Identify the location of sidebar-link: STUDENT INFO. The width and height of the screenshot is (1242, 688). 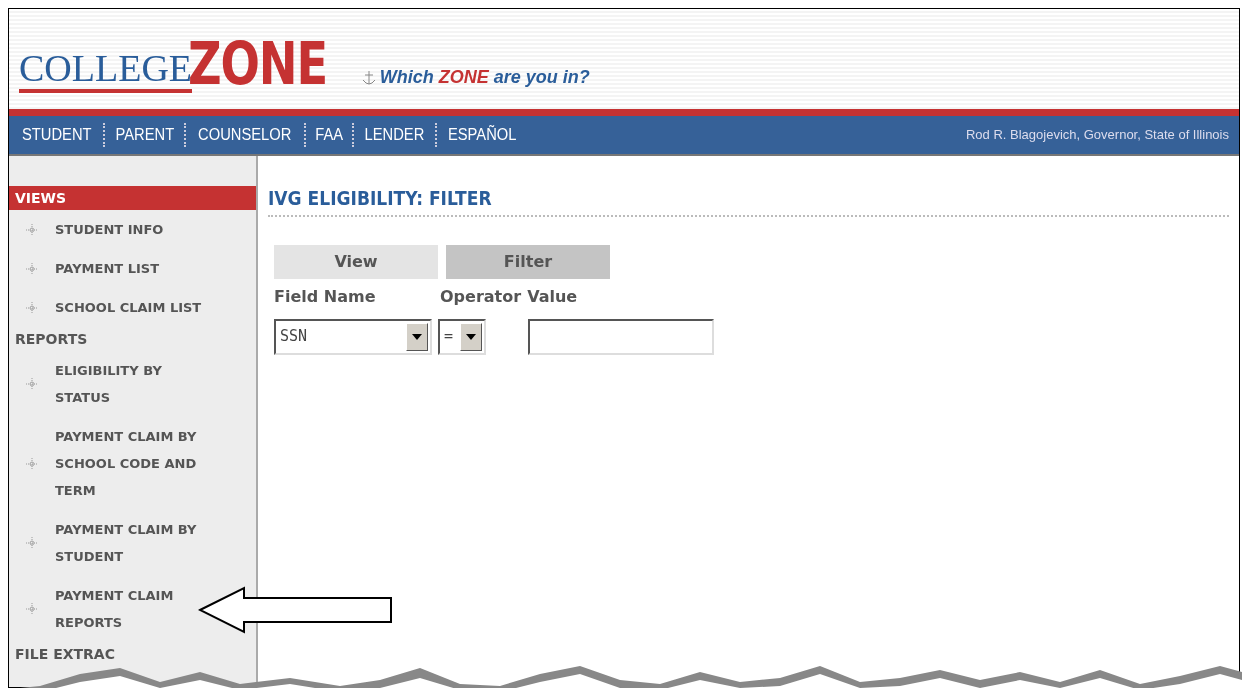
(130, 229).